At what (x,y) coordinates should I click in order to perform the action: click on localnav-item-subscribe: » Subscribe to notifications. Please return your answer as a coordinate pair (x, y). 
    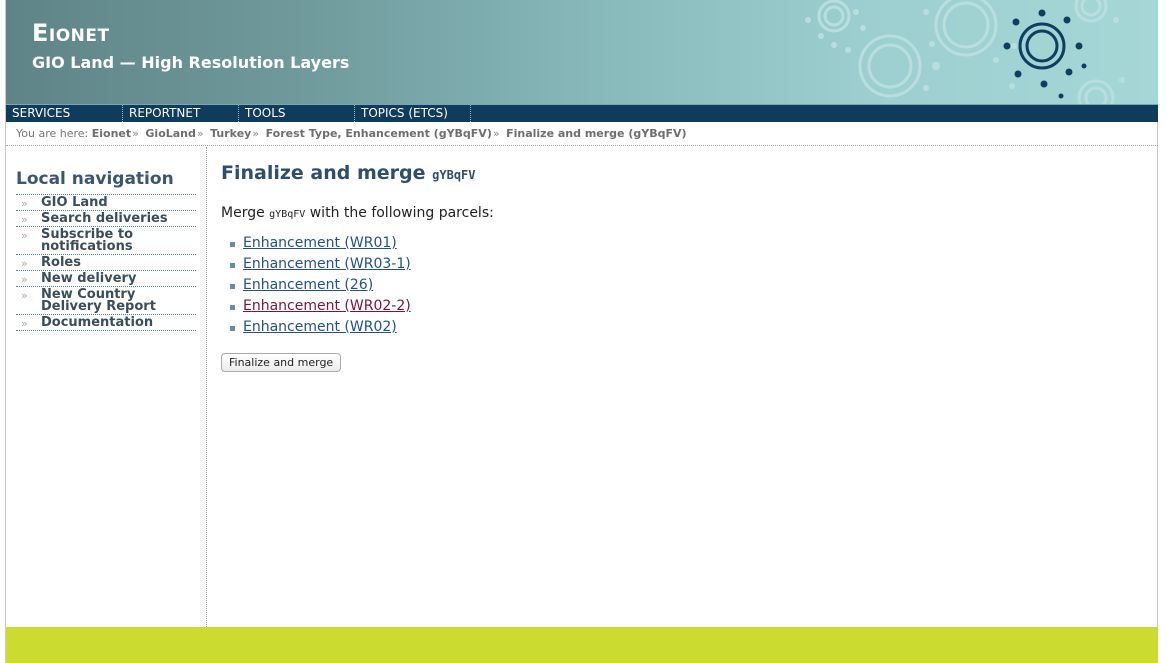
    Looking at the image, I should click on (106, 241).